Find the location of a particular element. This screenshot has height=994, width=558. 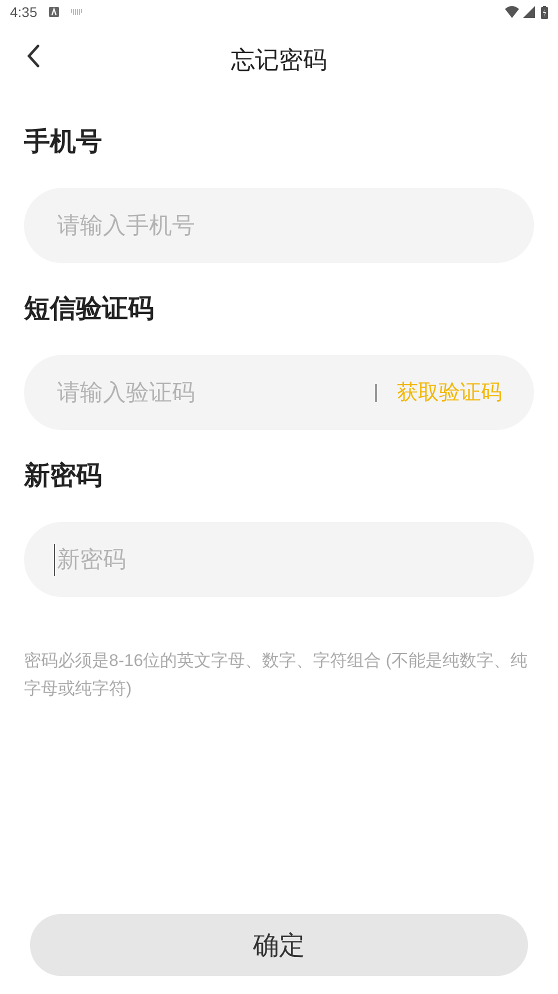

input-field: 新密码 is located at coordinates (279, 559).